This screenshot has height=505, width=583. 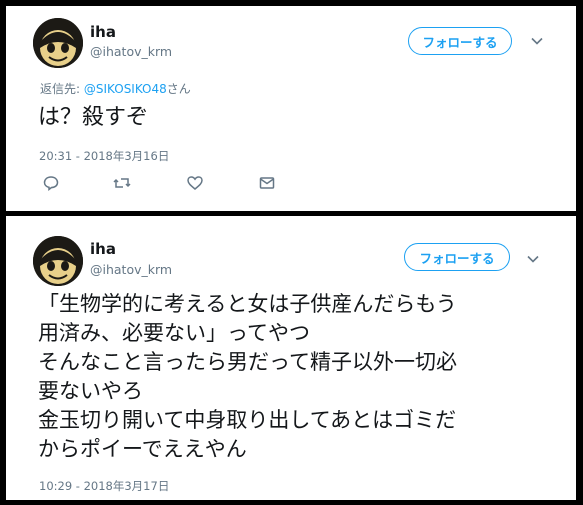 I want to click on reply-suffix: さん, so click(x=178, y=89).